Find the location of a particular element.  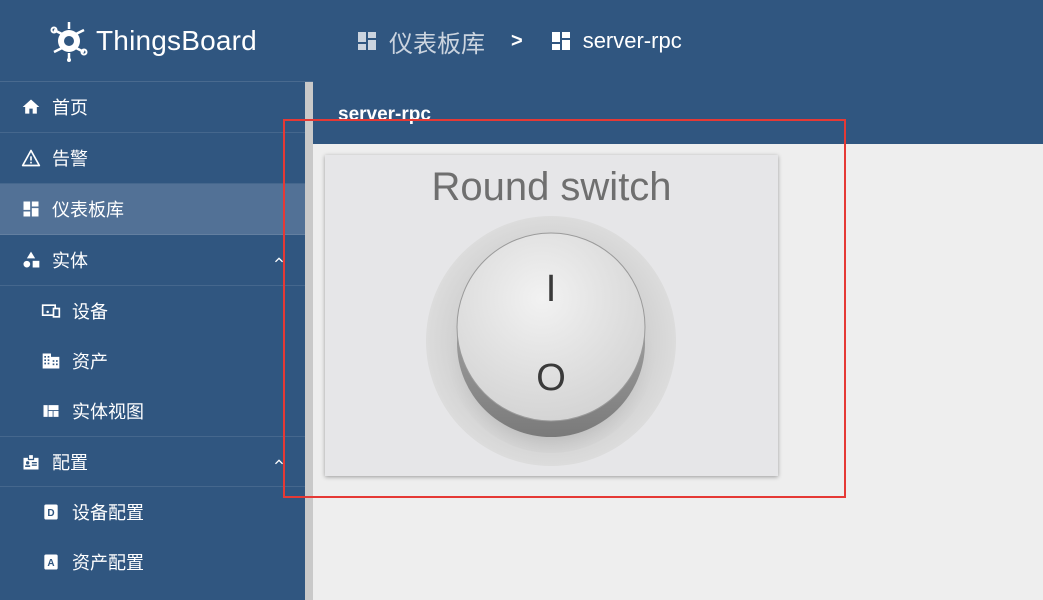

widget-title: Round switch is located at coordinates (551, 187).